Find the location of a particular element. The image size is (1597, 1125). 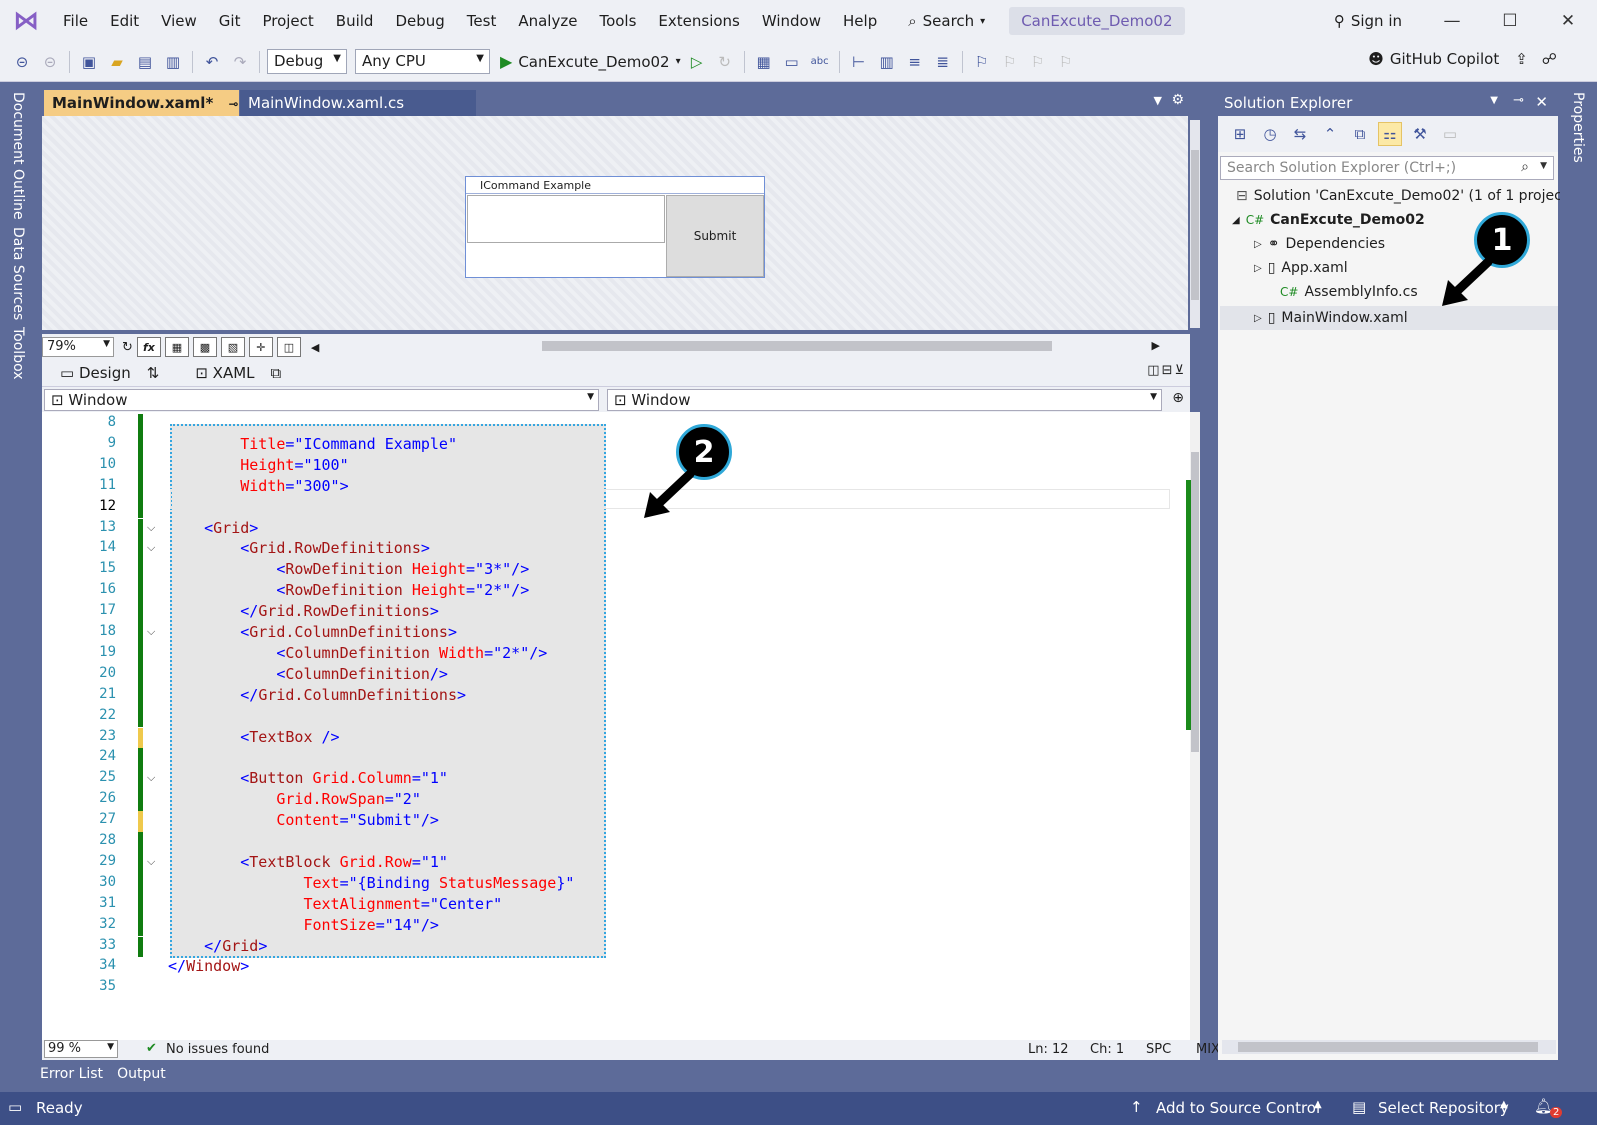

code-line: <RowDefinition Height="2*"/> is located at coordinates (348, 590).